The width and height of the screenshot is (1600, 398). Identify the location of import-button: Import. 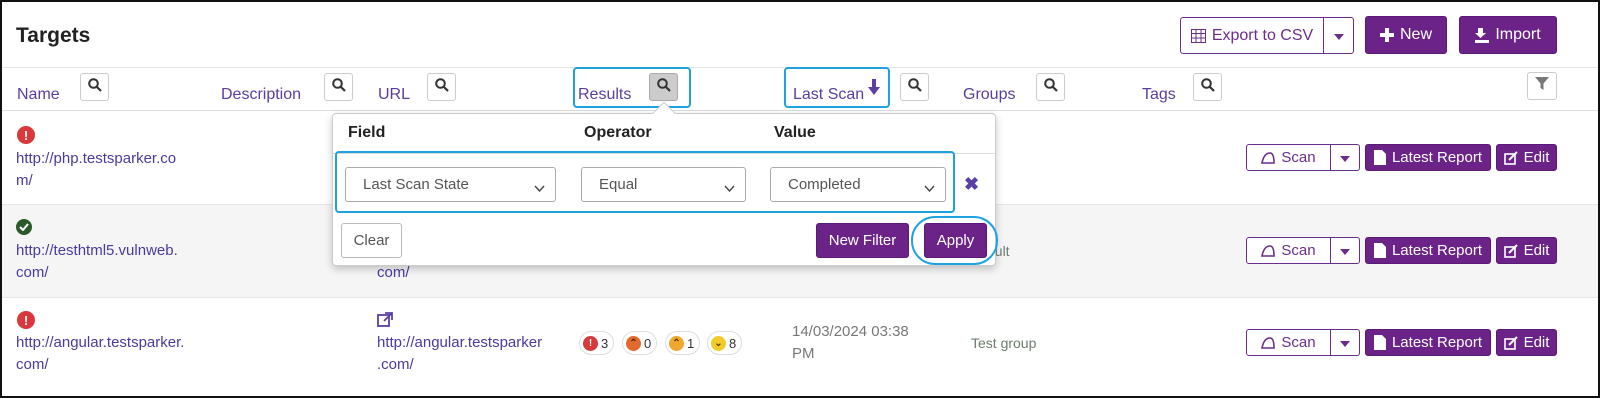
(1508, 35).